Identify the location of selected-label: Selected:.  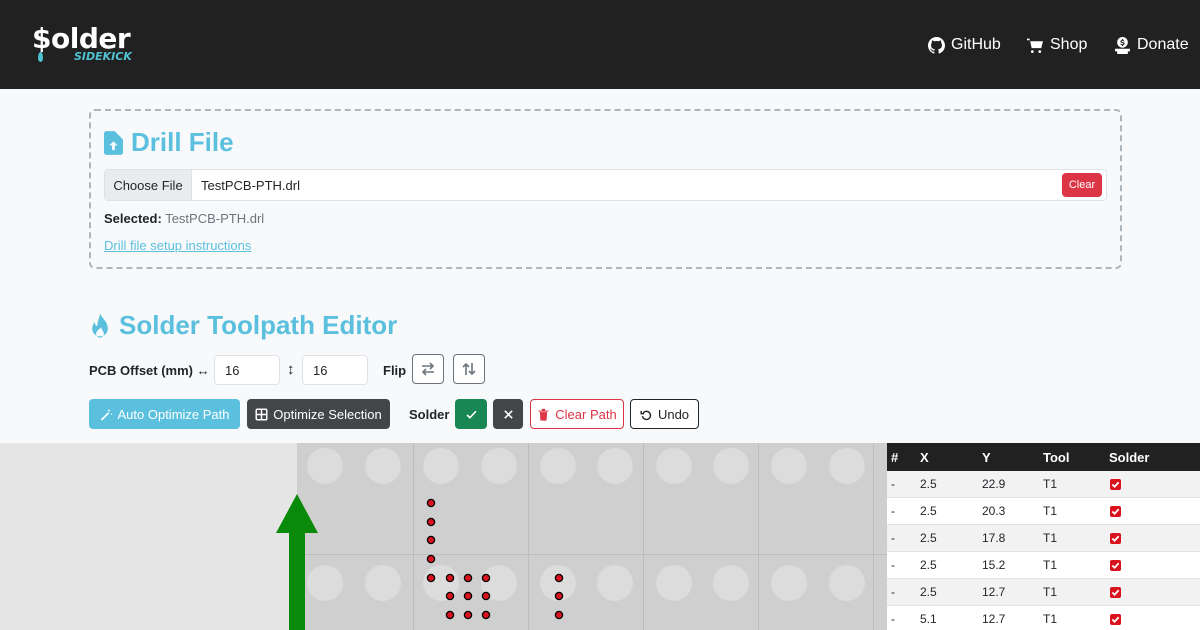
(133, 218).